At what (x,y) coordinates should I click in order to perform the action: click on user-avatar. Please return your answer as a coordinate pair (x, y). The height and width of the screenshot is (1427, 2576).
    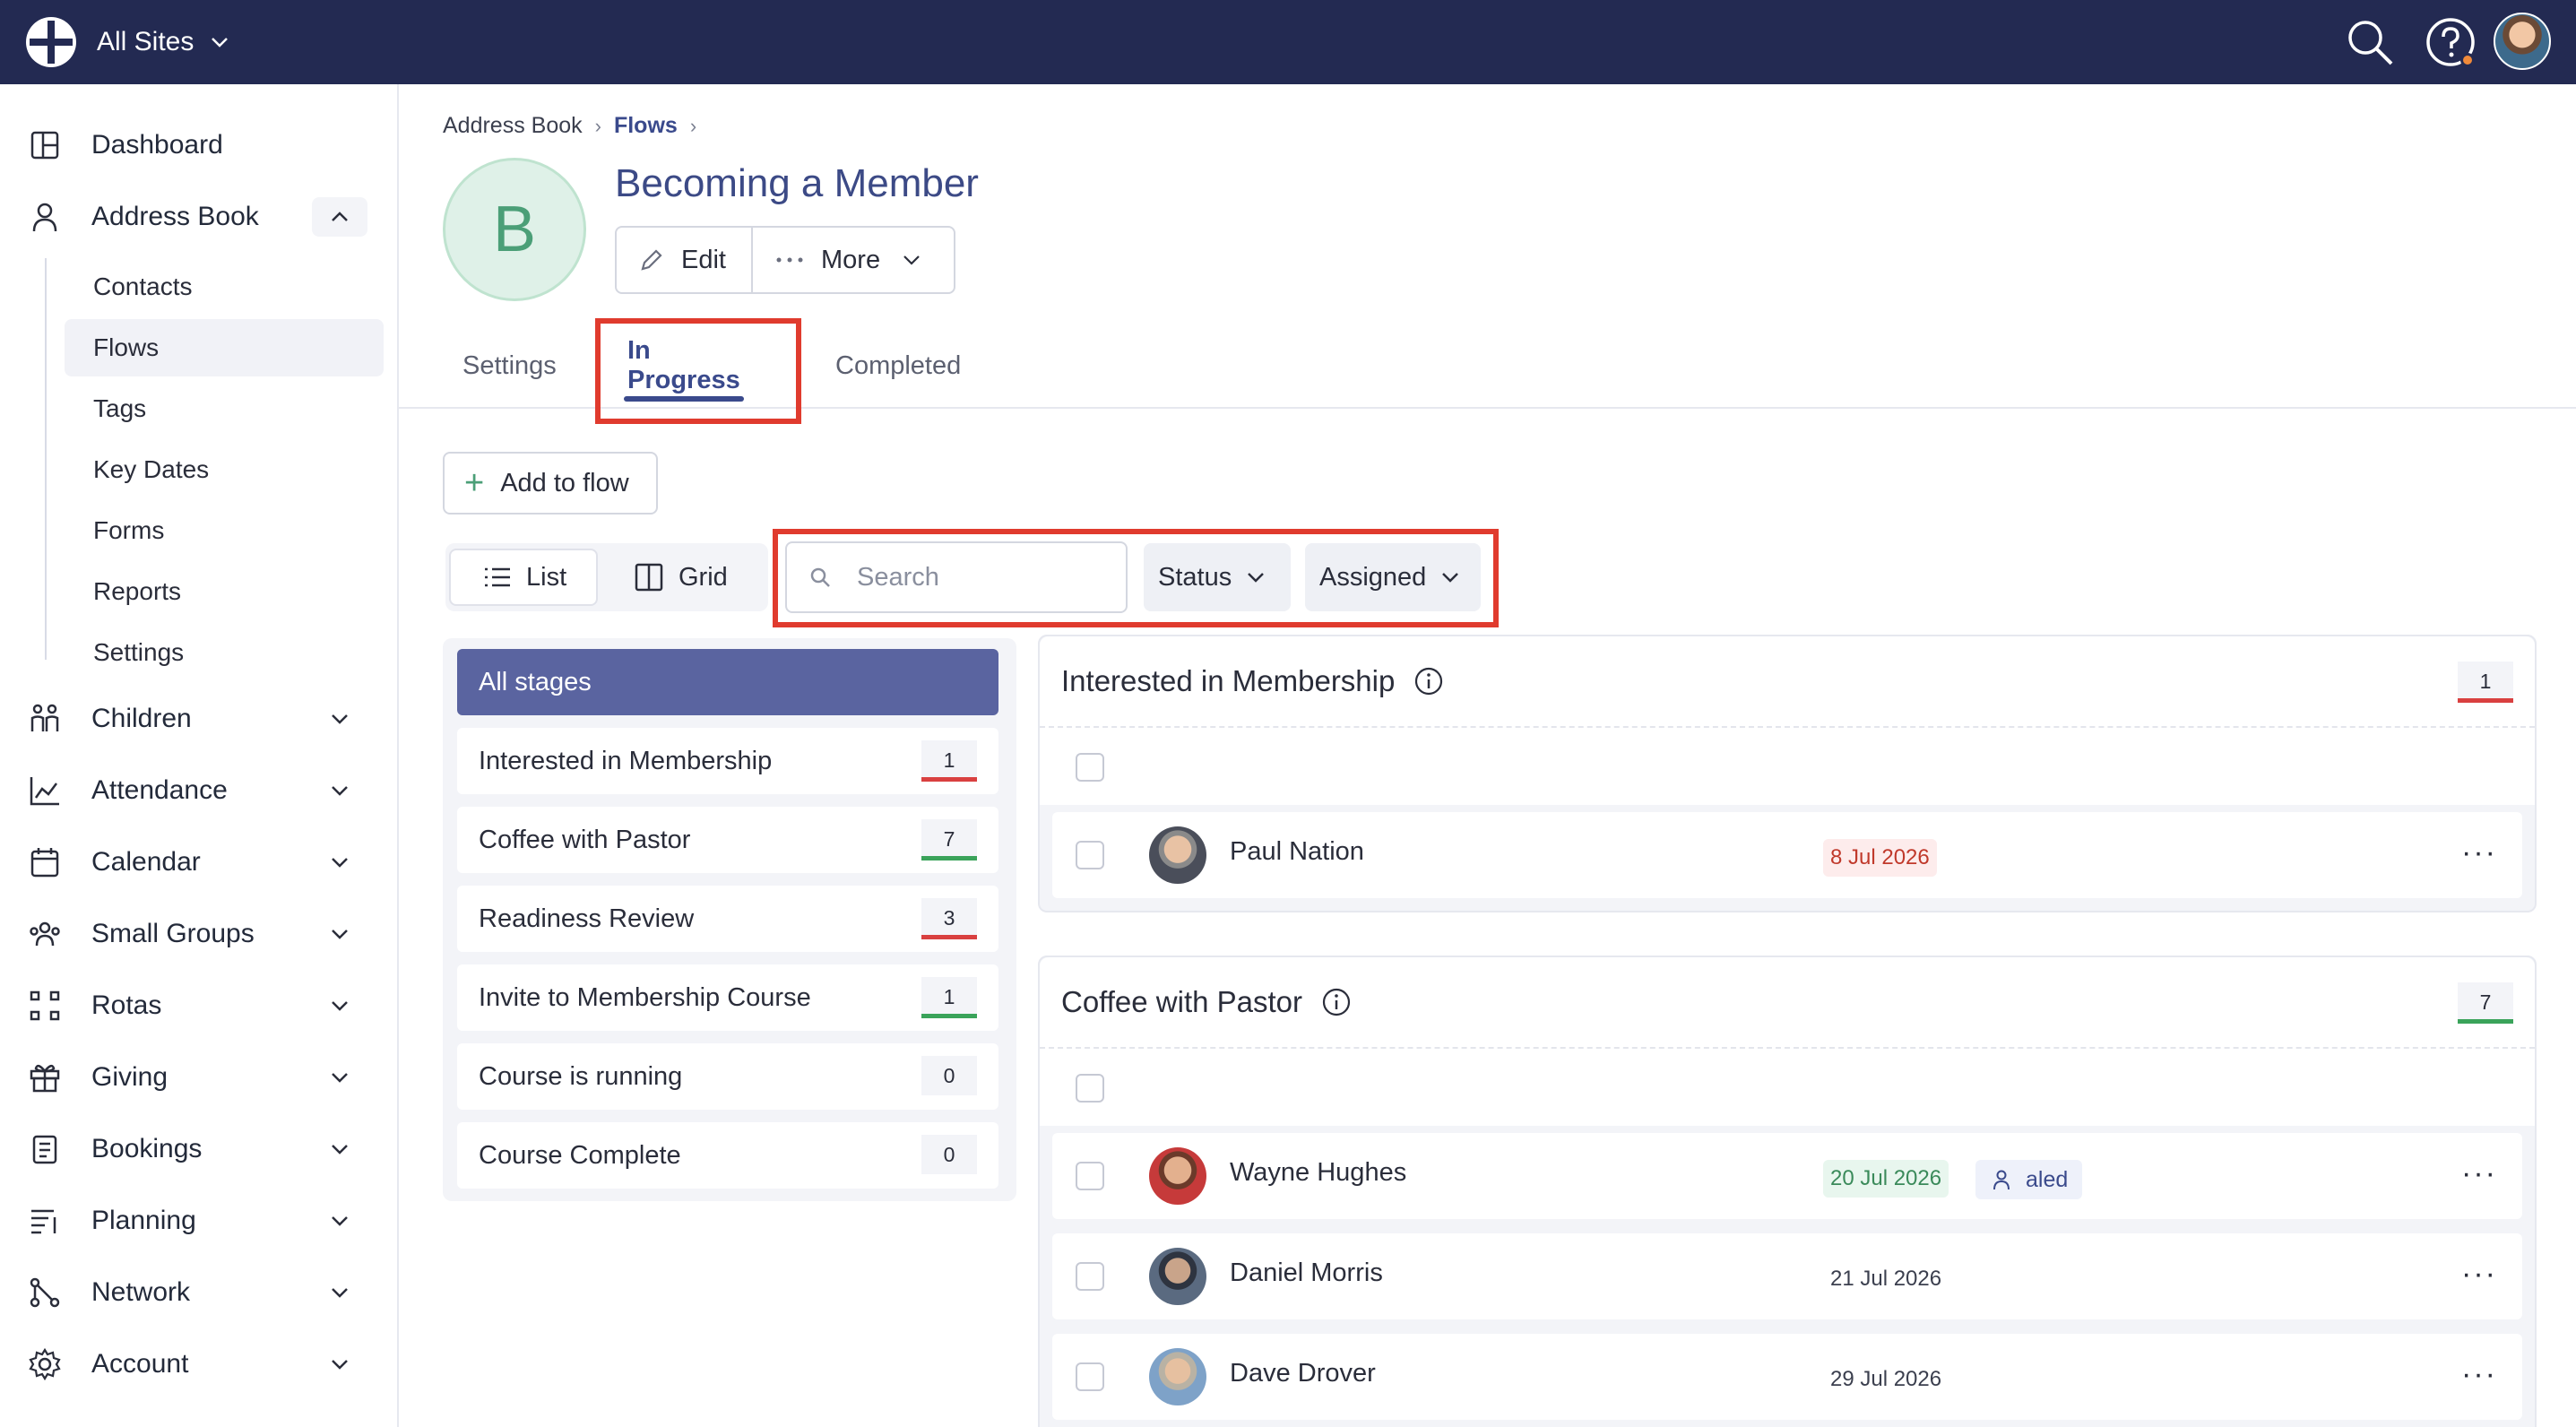
    Looking at the image, I should click on (2522, 41).